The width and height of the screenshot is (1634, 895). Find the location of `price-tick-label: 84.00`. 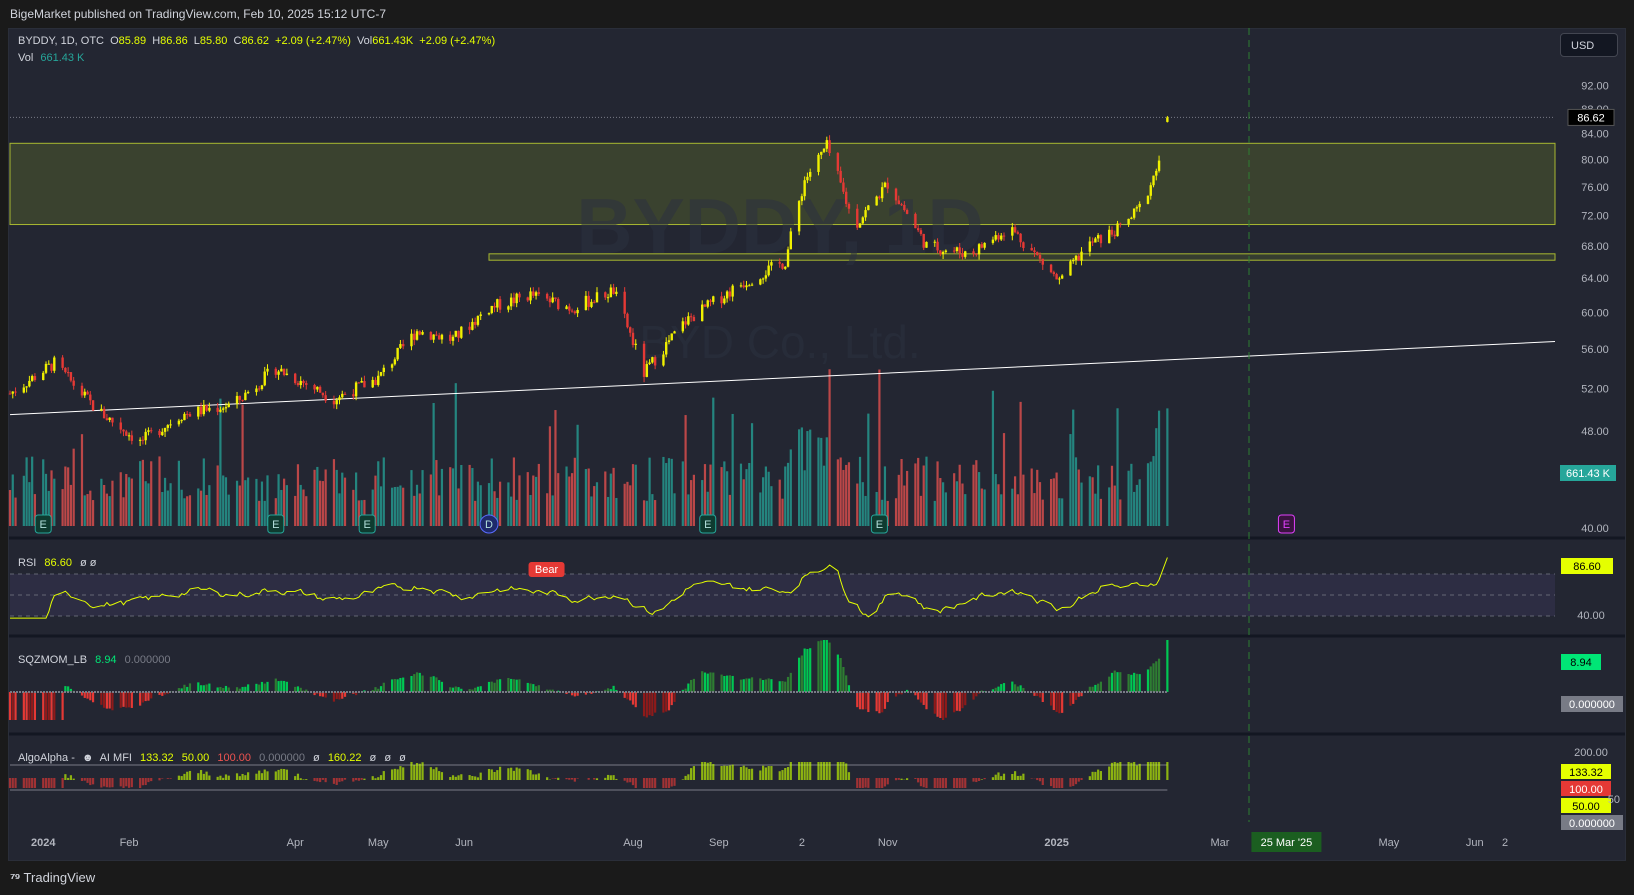

price-tick-label: 84.00 is located at coordinates (1595, 135).